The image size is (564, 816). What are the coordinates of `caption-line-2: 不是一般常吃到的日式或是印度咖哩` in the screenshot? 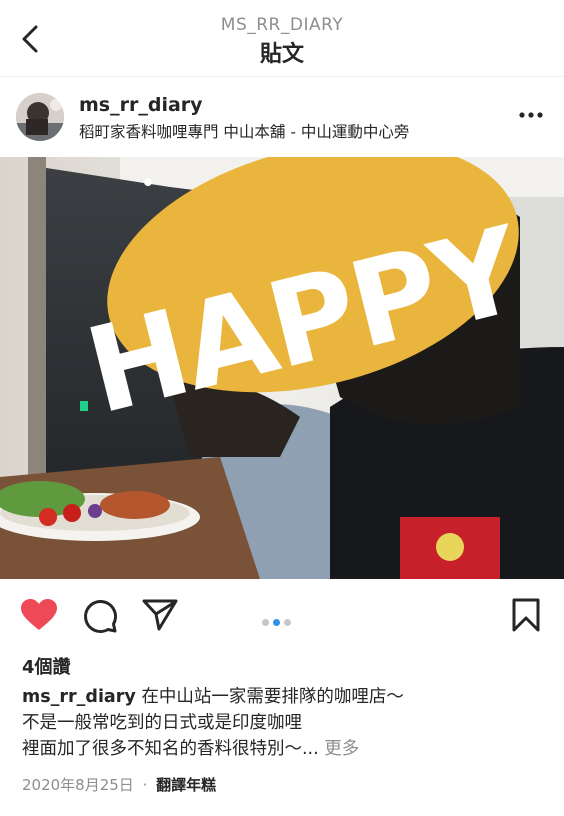 It's located at (162, 723).